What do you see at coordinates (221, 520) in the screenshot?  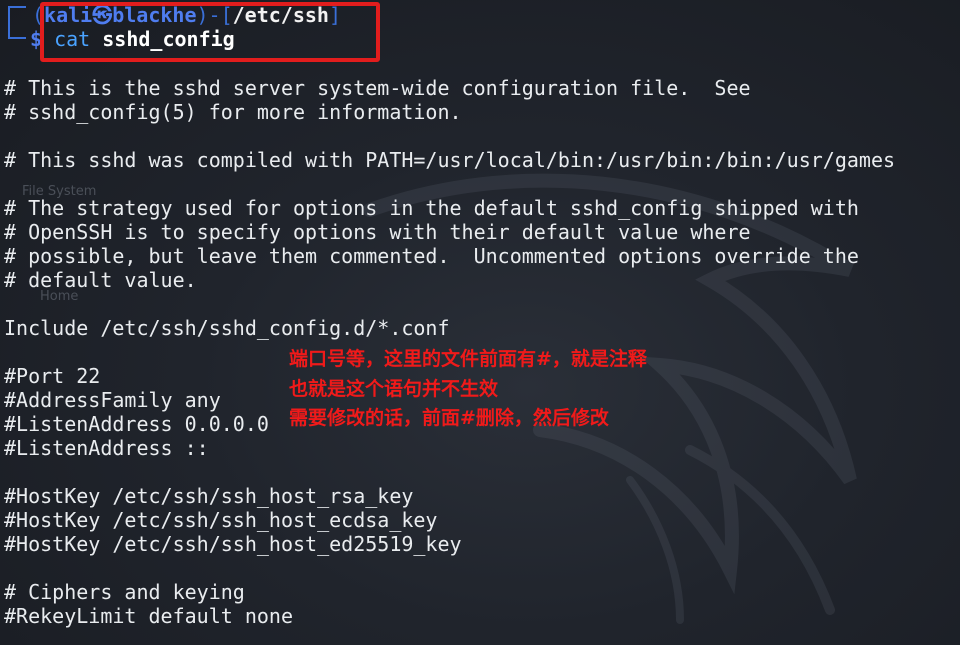 I see `output-line: #HostKey /etc/ssh/ssh_host_ecdsa_key` at bounding box center [221, 520].